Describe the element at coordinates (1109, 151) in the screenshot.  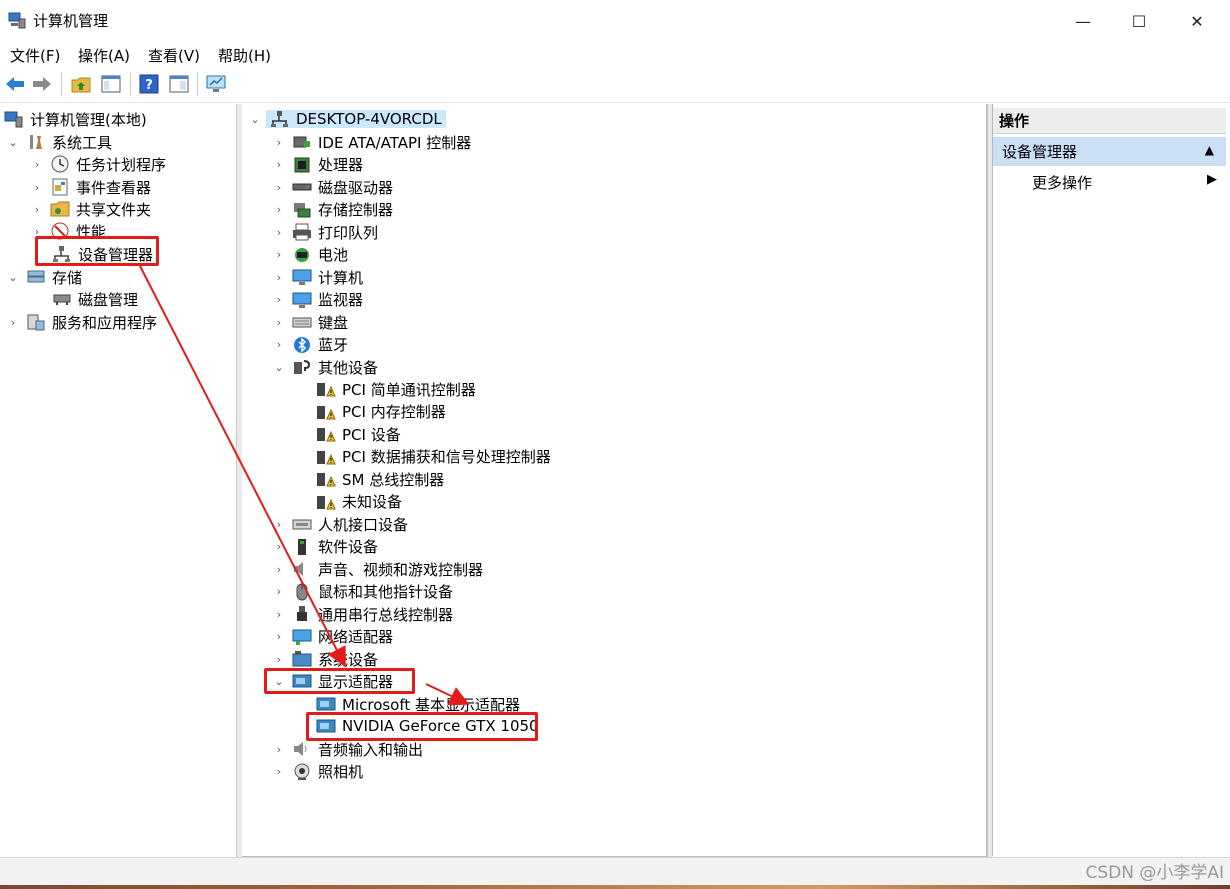
I see `actions-group-device-manager: 设备管理器 ▲` at that location.